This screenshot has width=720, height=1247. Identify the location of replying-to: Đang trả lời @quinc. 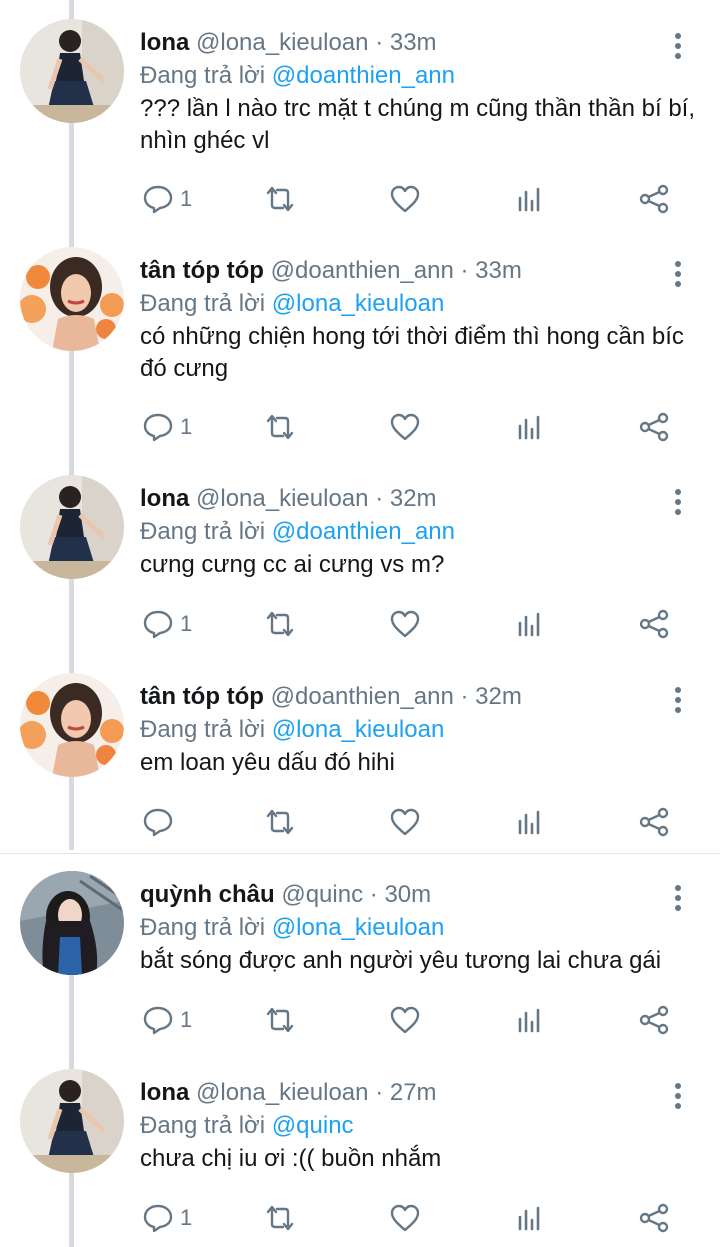
(247, 1126).